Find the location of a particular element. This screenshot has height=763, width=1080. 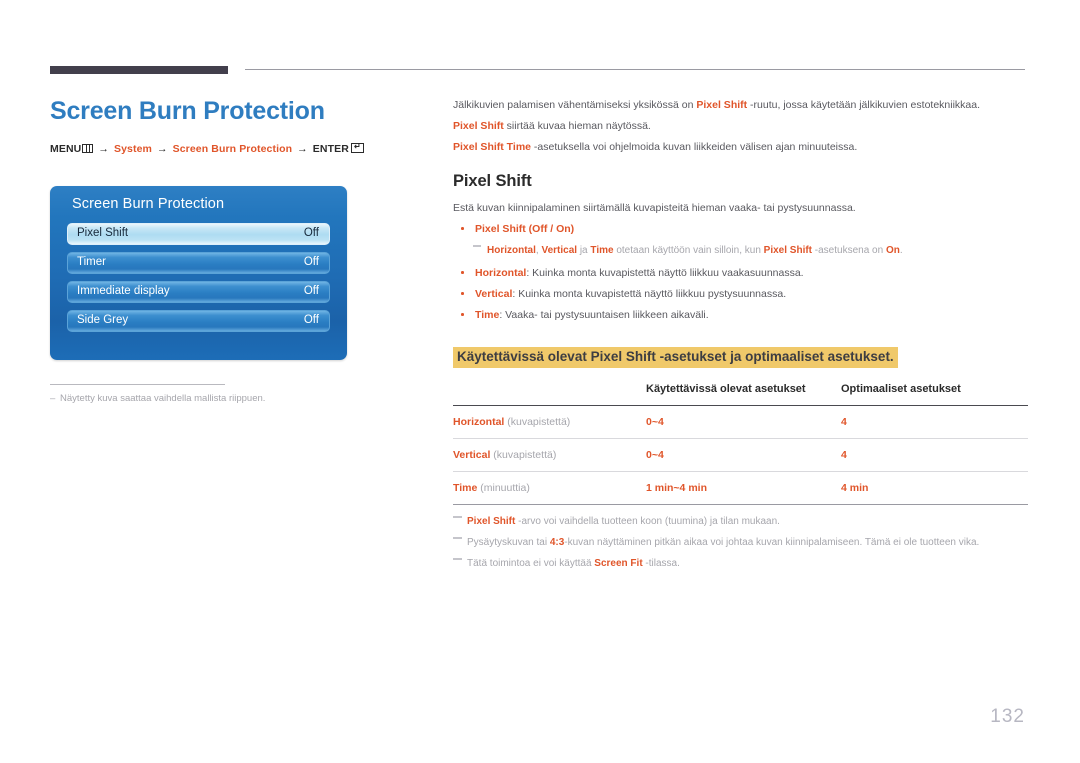

table-row: Vertical (kuvapistettä) 0~4 4 is located at coordinates (740, 455).